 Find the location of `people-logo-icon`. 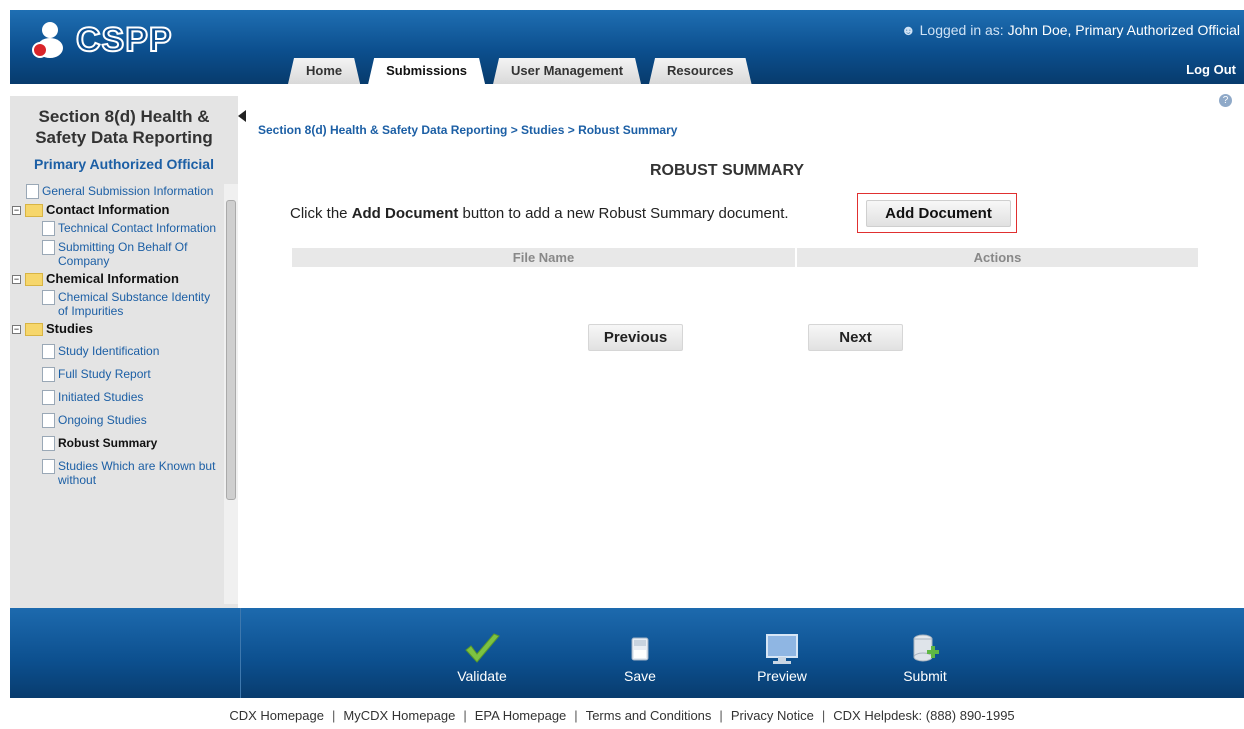

people-logo-icon is located at coordinates (47, 40).